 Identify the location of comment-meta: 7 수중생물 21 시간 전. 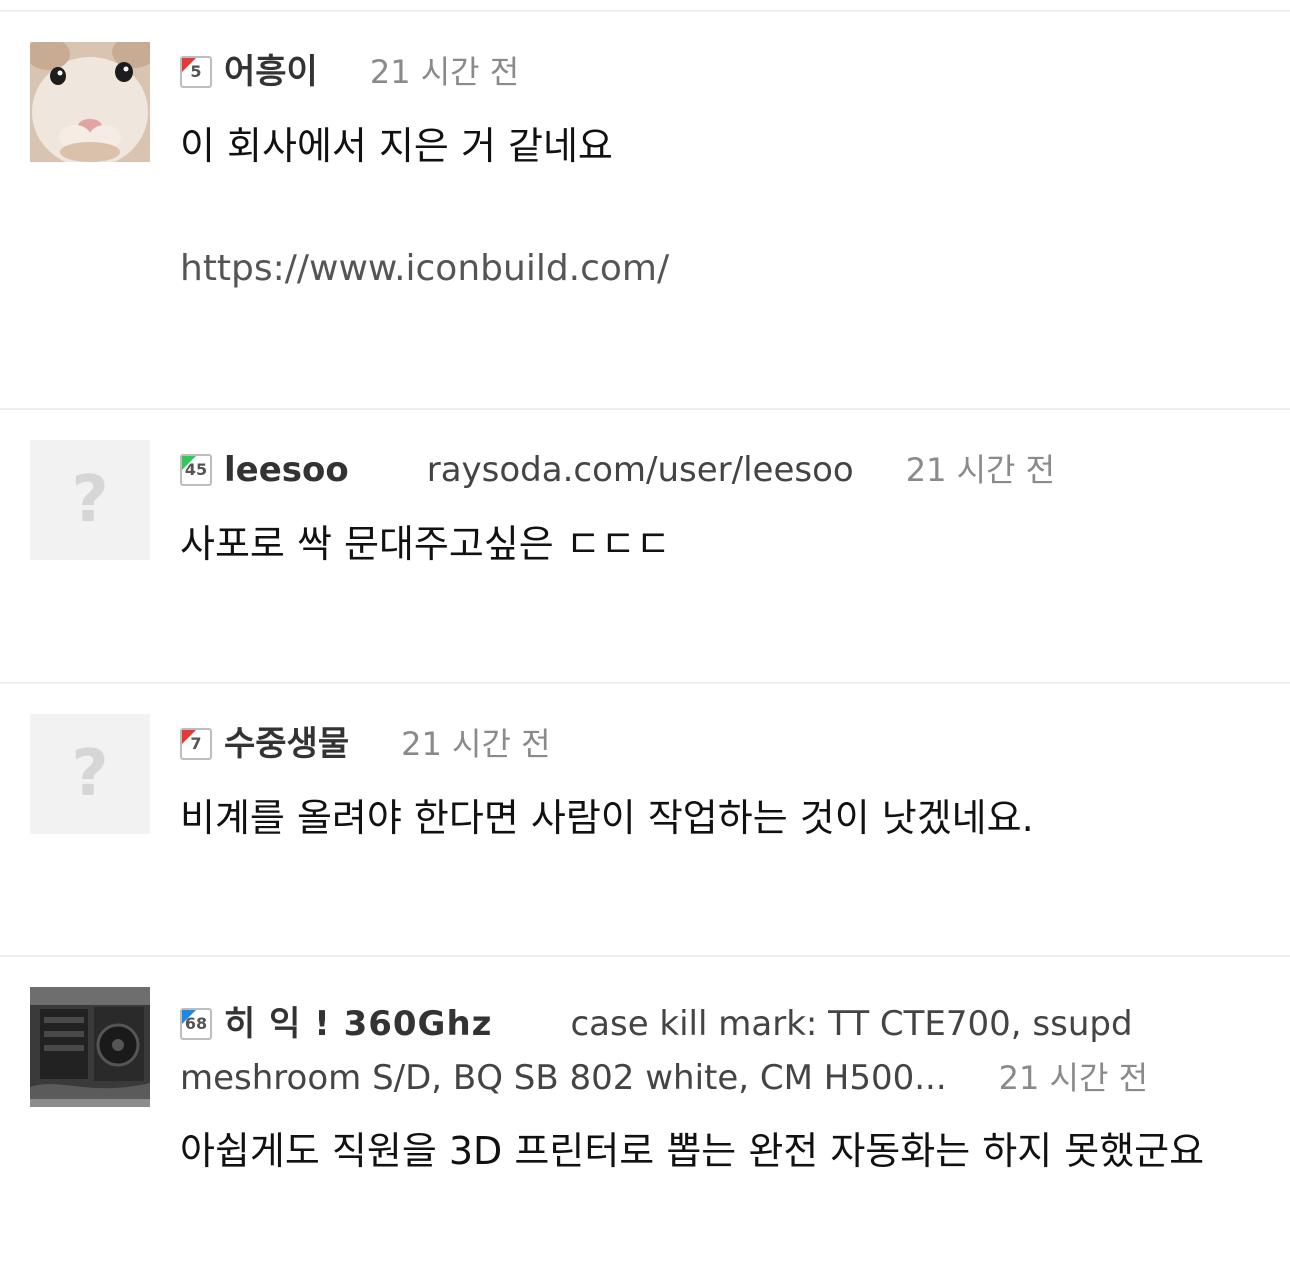
(715, 744).